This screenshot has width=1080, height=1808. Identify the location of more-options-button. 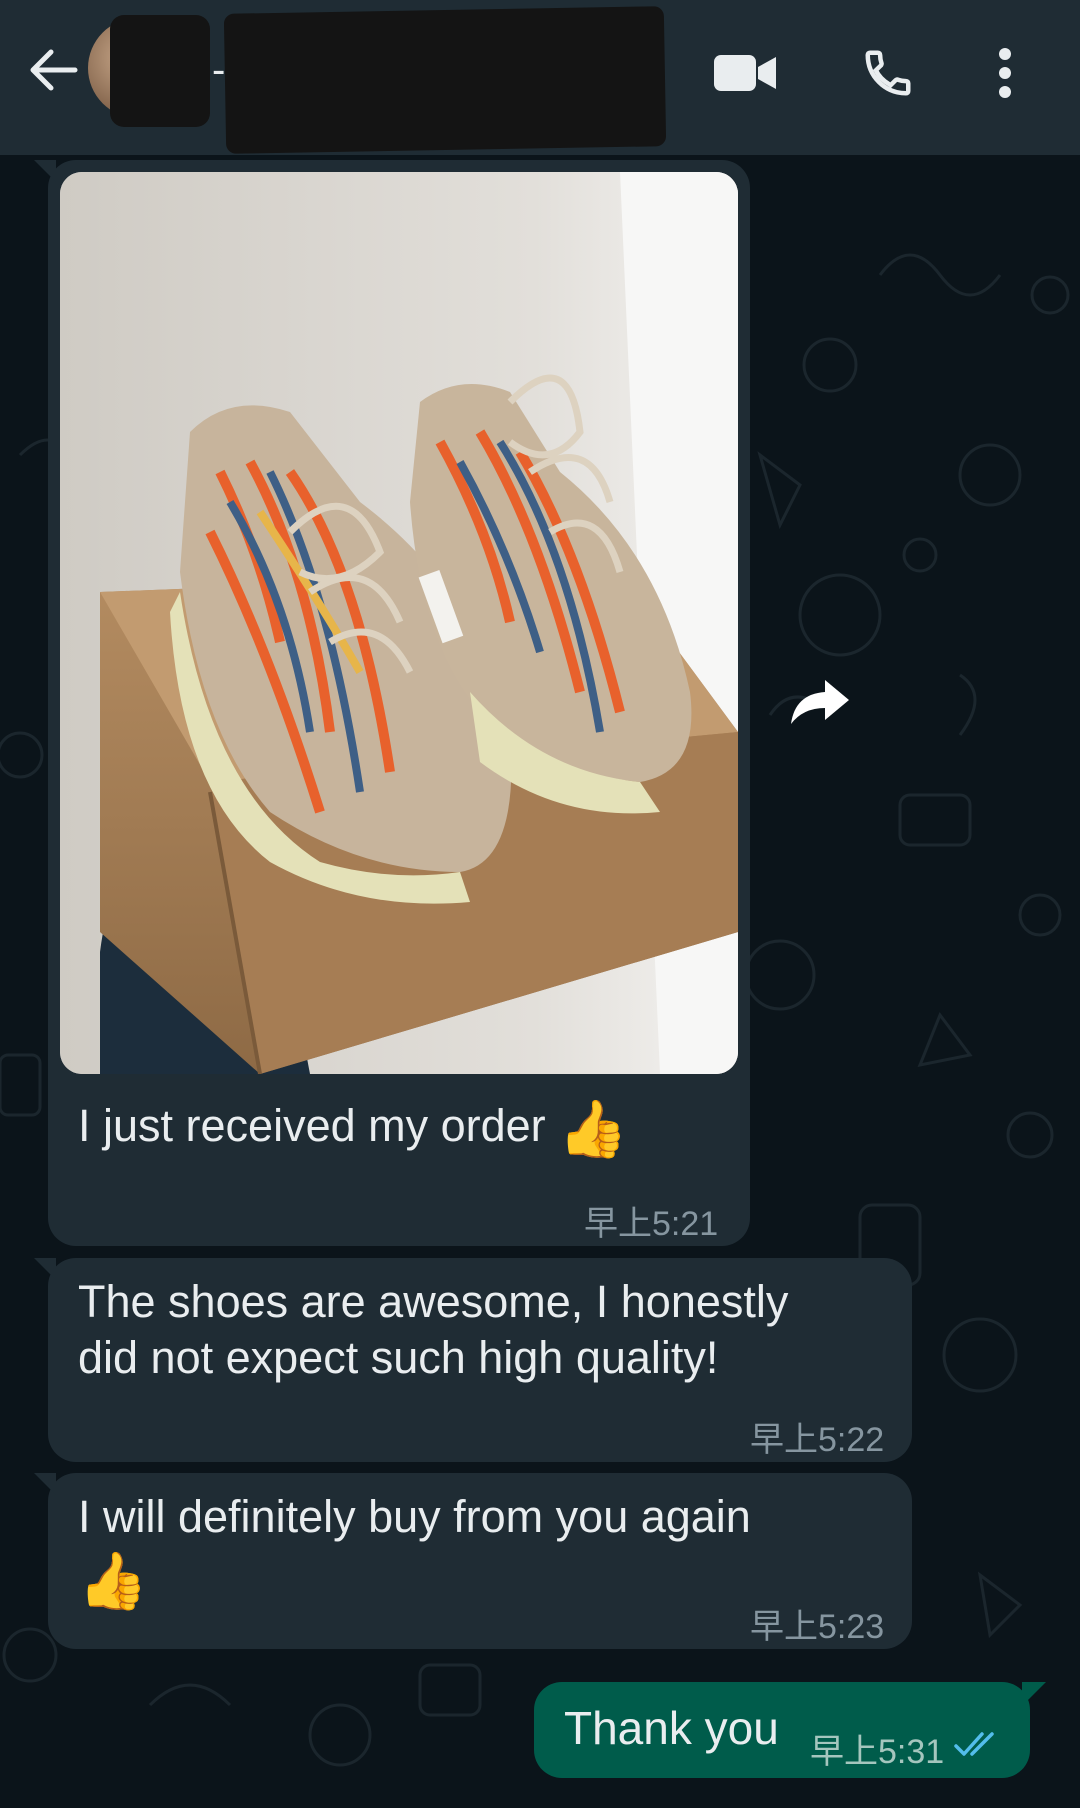
(1005, 73).